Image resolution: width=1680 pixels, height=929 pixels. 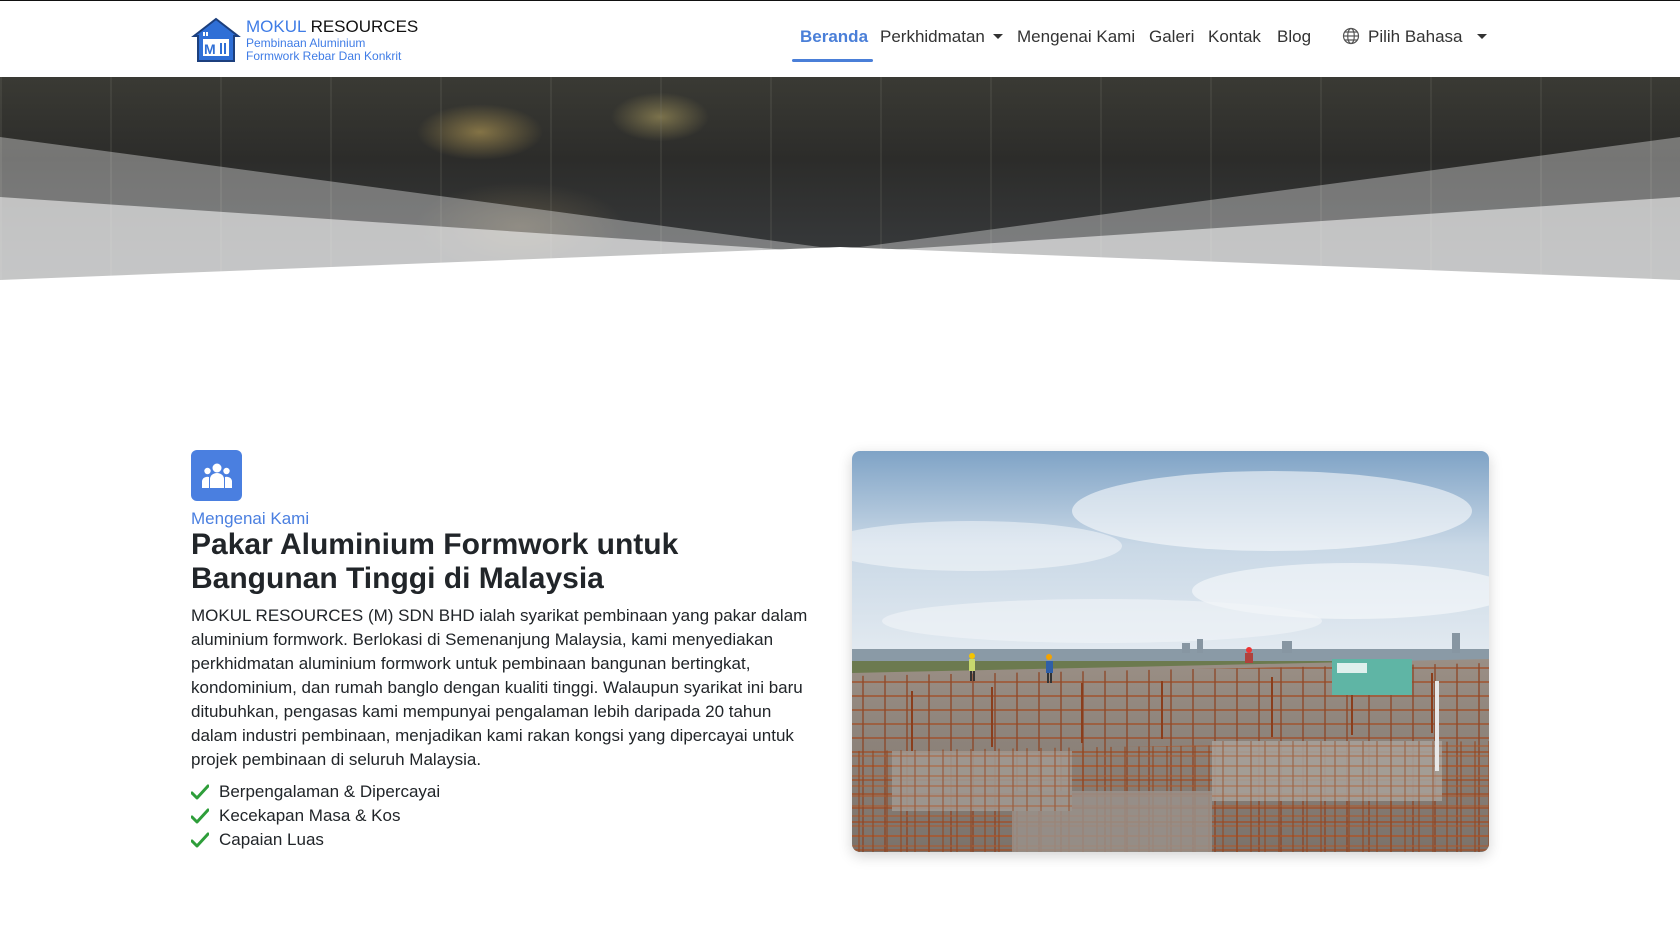 I want to click on about-icon-badge, so click(x=216, y=475).